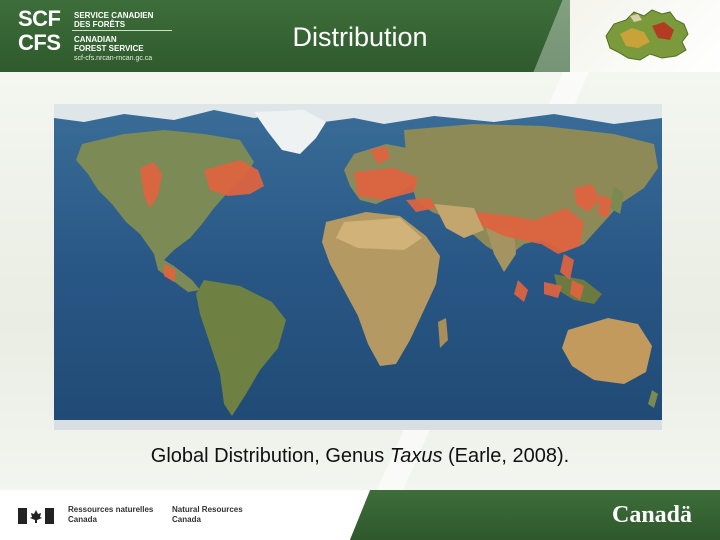 Image resolution: width=720 pixels, height=540 pixels. Describe the element at coordinates (39, 42) in the screenshot. I see `logo-acronym-en: CFS` at that location.